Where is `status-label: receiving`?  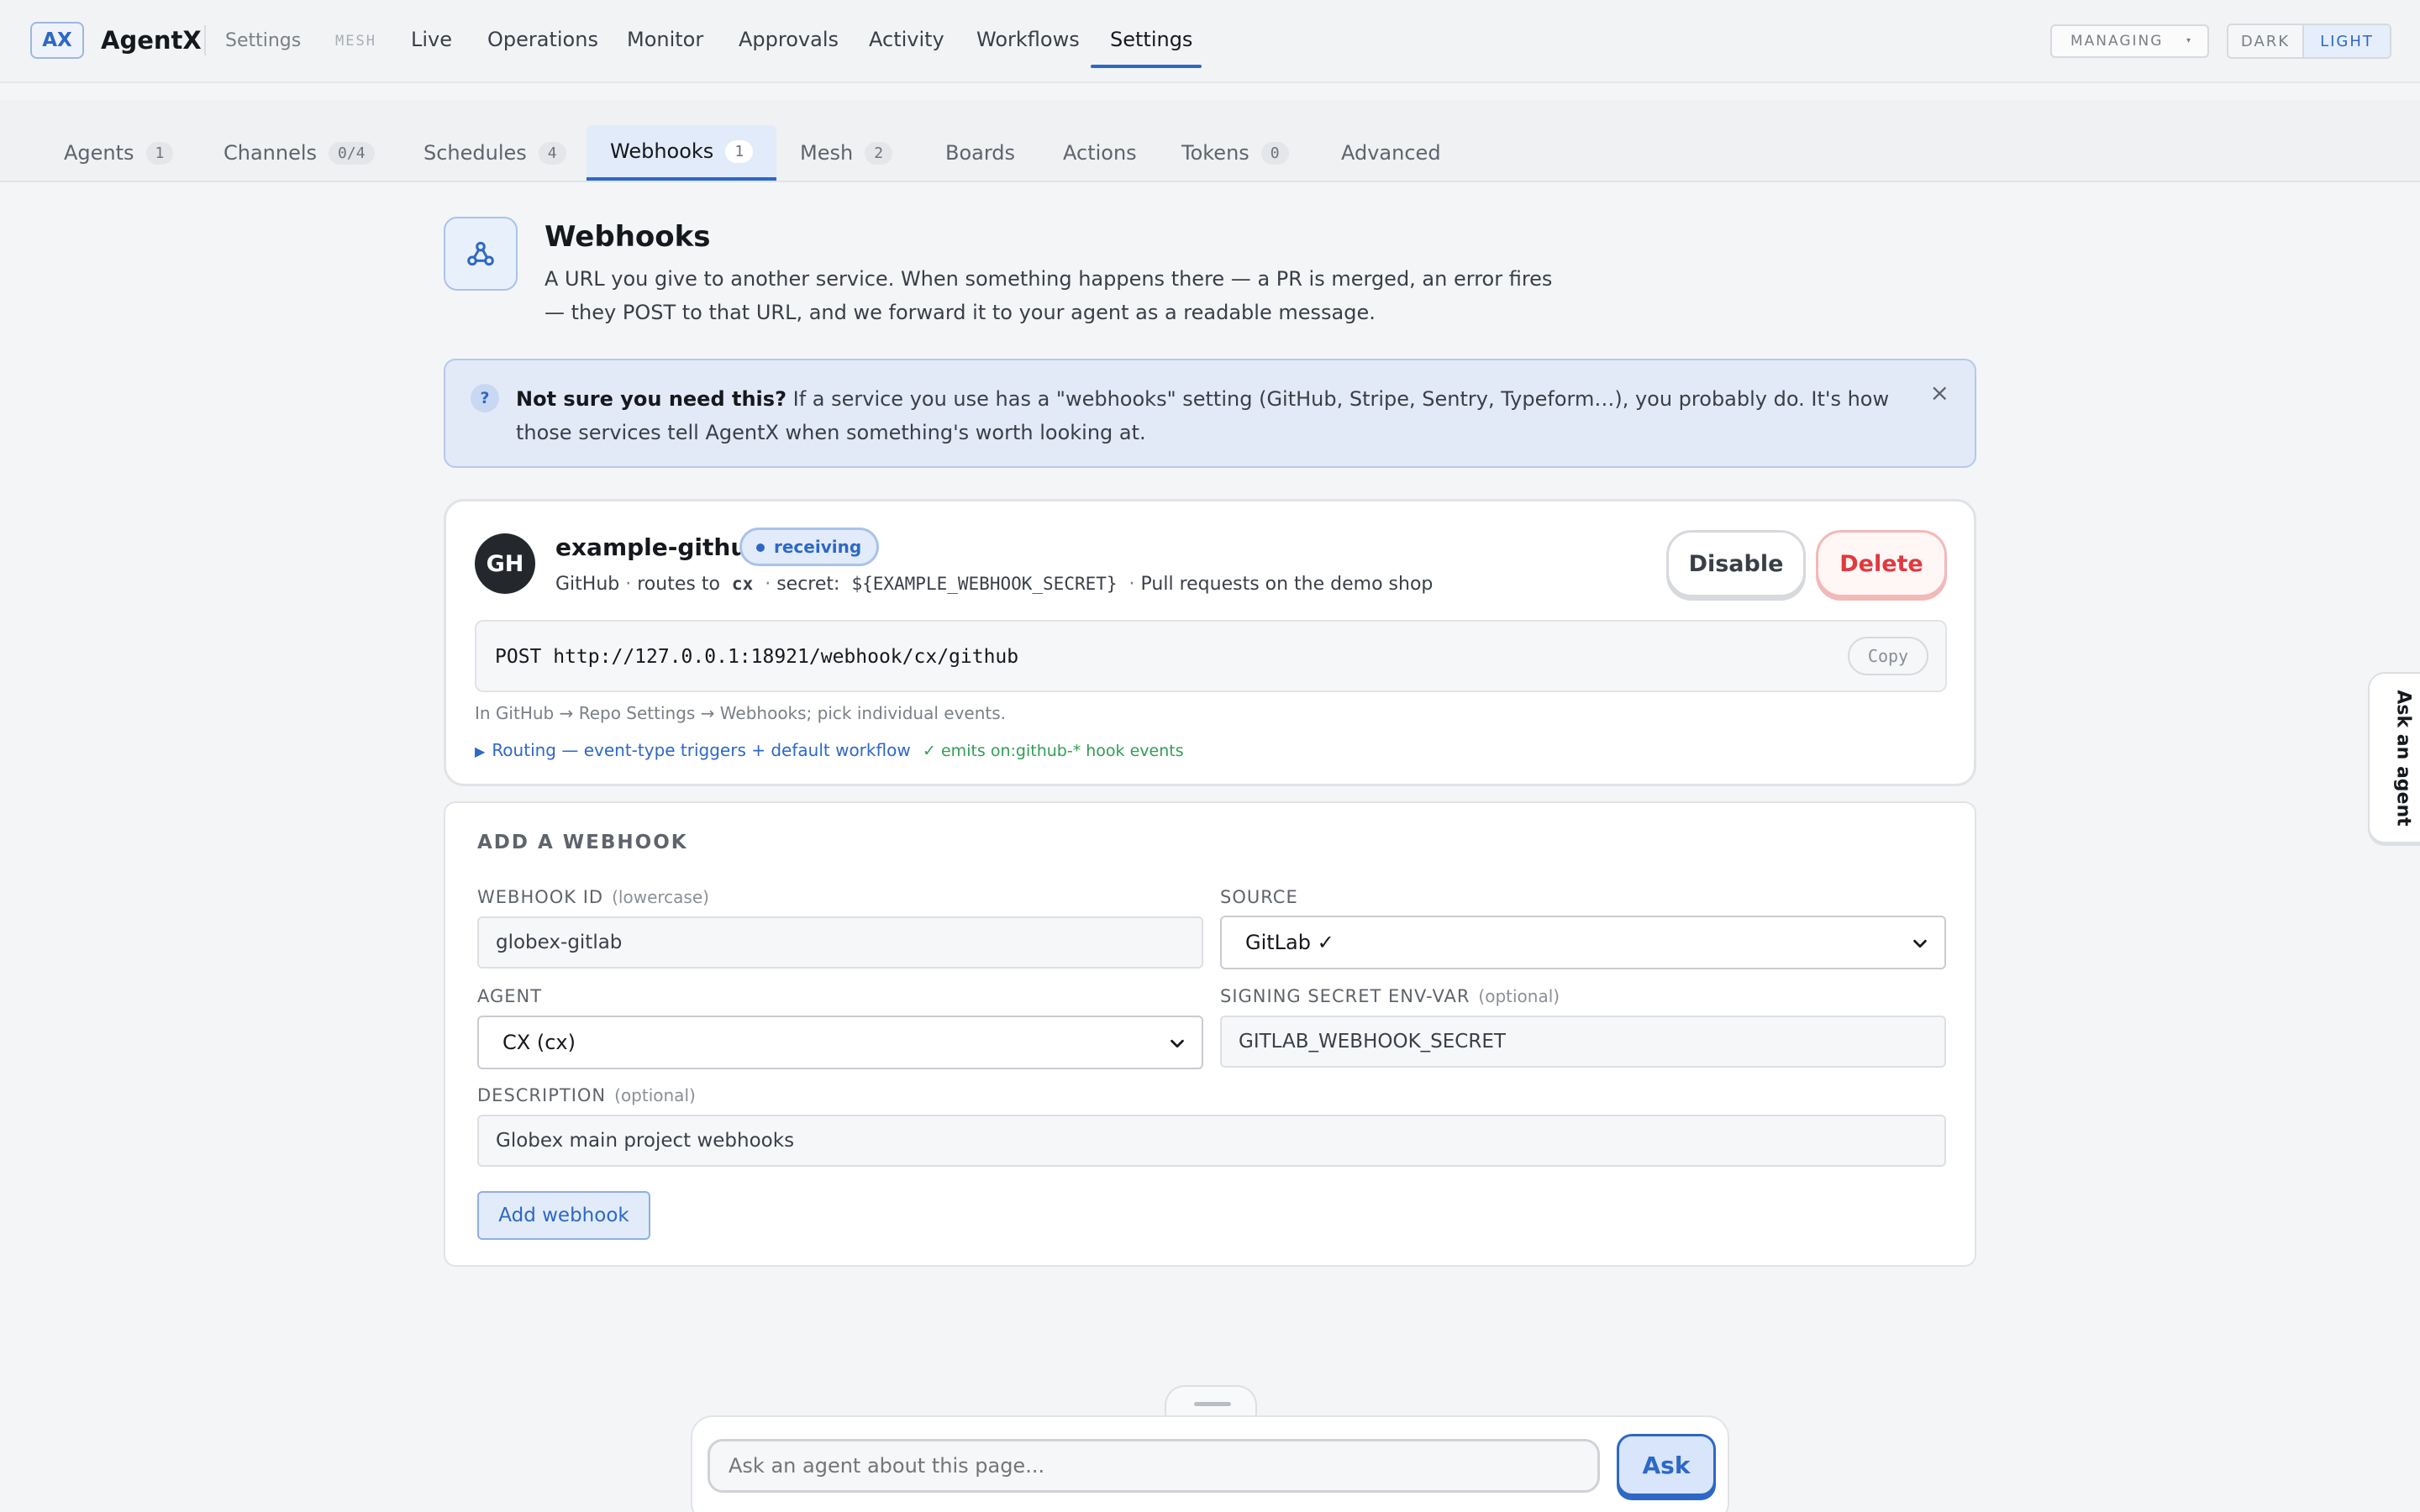 status-label: receiving is located at coordinates (818, 547).